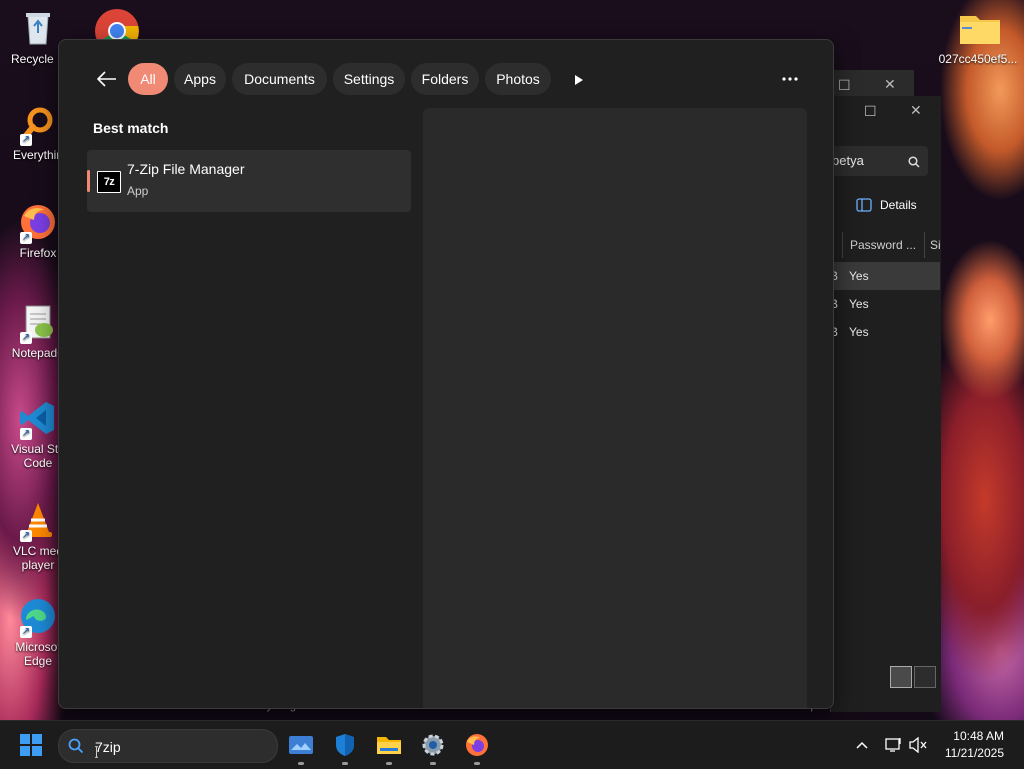 The image size is (1024, 769). Describe the element at coordinates (901, 677) in the screenshot. I see `details-view-button` at that location.